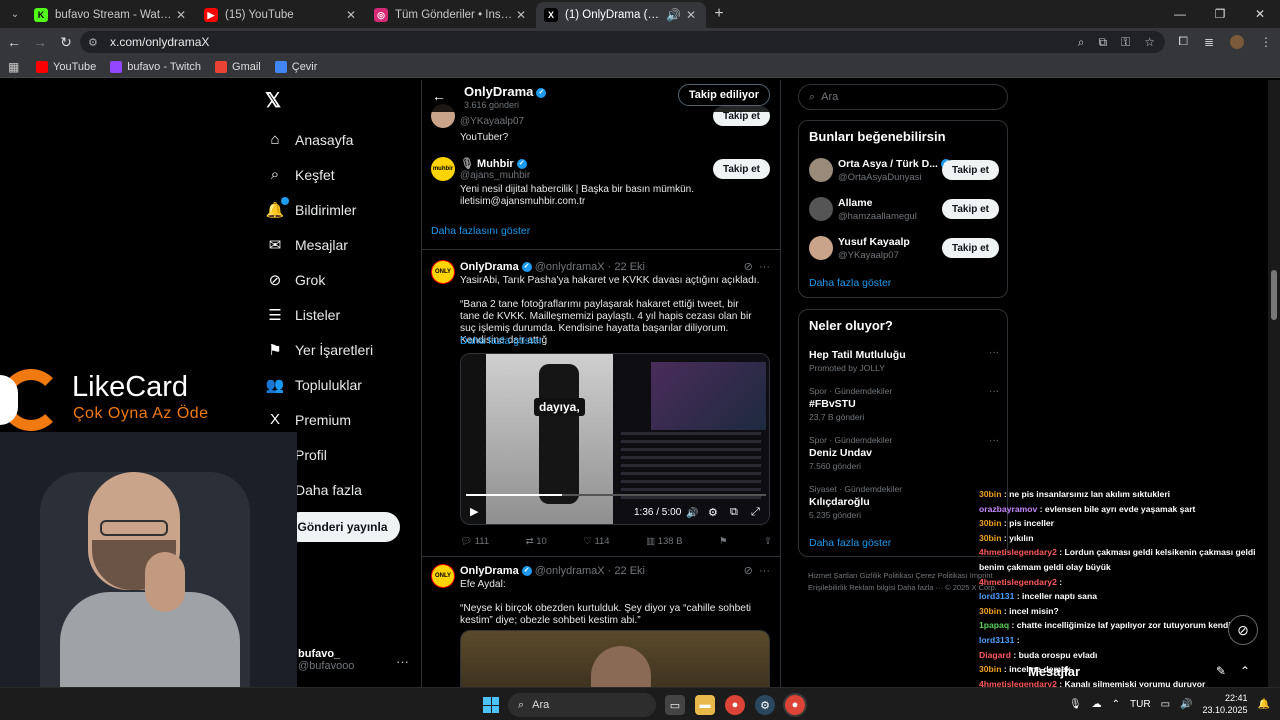 The height and width of the screenshot is (720, 1280). What do you see at coordinates (622, 42) in the screenshot?
I see `address-bar: ⚙ x.com/onlydramaX ⌕ ⧉ ⚿ ☆` at bounding box center [622, 42].